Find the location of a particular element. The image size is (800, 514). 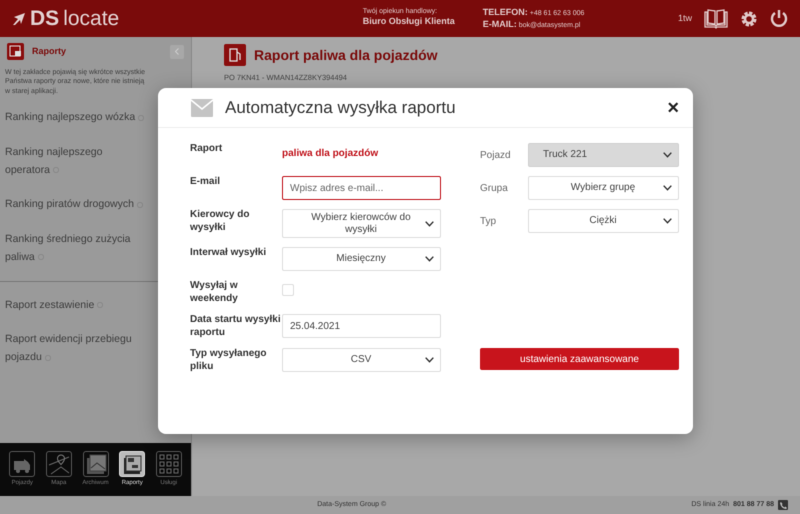

select-field: Wybierz grupę is located at coordinates (603, 188).